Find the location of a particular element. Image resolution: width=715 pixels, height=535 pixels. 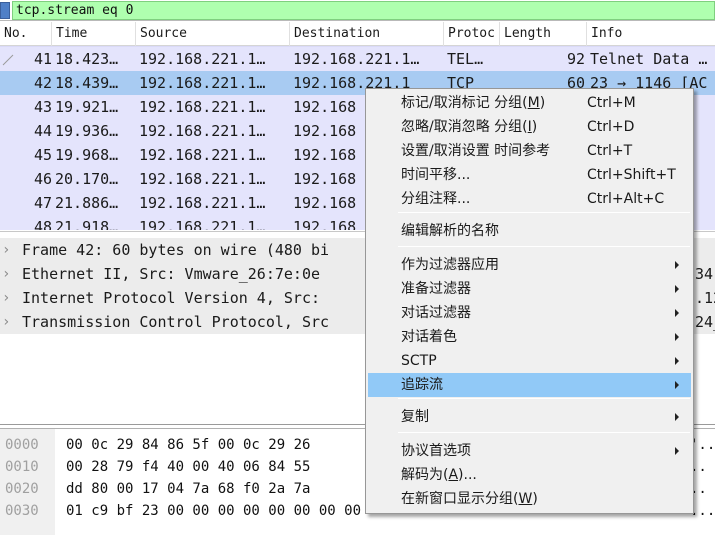

display-filter-input: tcp.stream eq 0 is located at coordinates (363, 10).